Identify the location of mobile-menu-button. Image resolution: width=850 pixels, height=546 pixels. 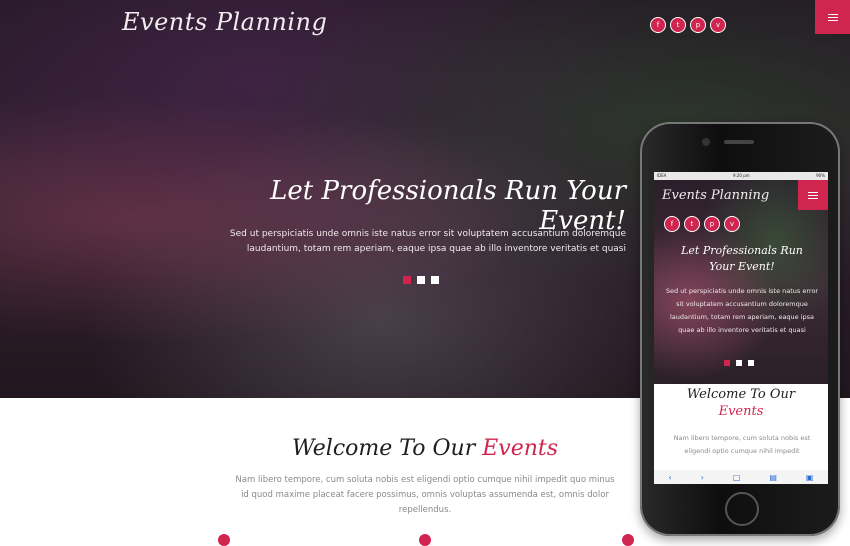
(813, 195).